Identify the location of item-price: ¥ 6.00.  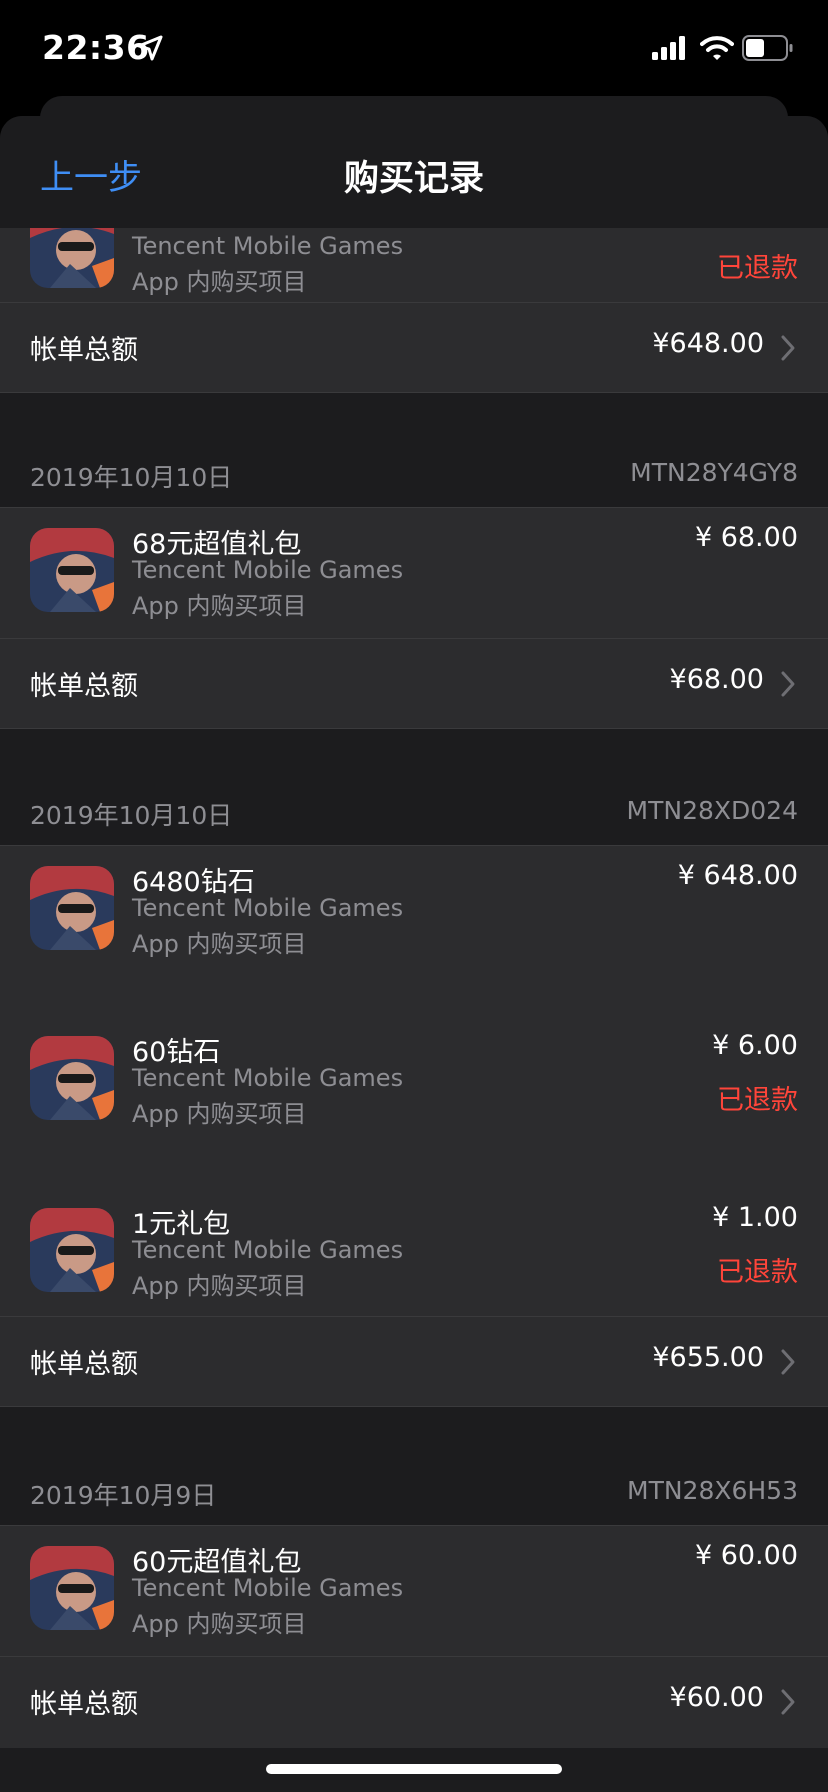
(755, 1045).